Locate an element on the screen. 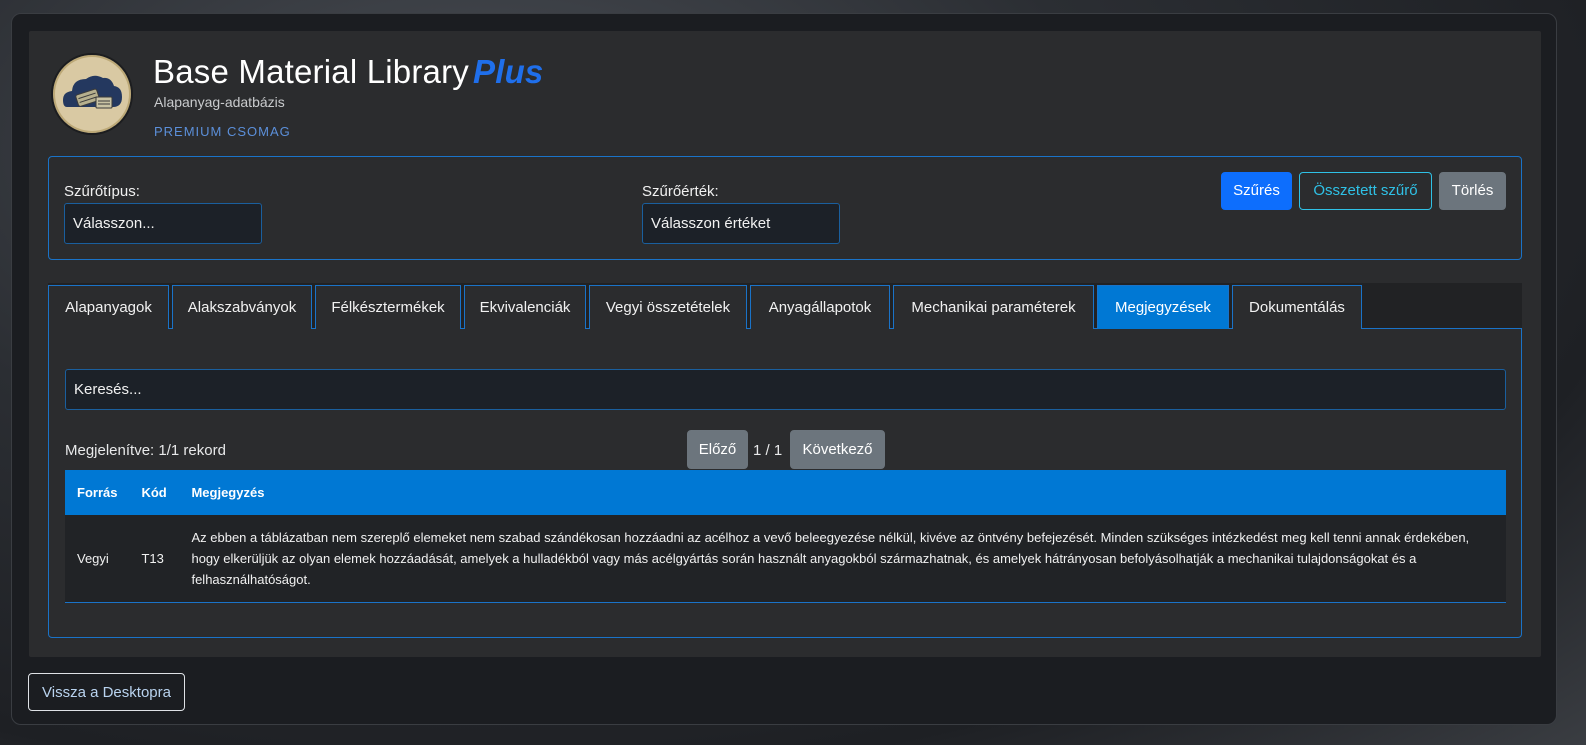  tab-vegyi-osszetetelek: Vegyi összetételek is located at coordinates (668, 307).